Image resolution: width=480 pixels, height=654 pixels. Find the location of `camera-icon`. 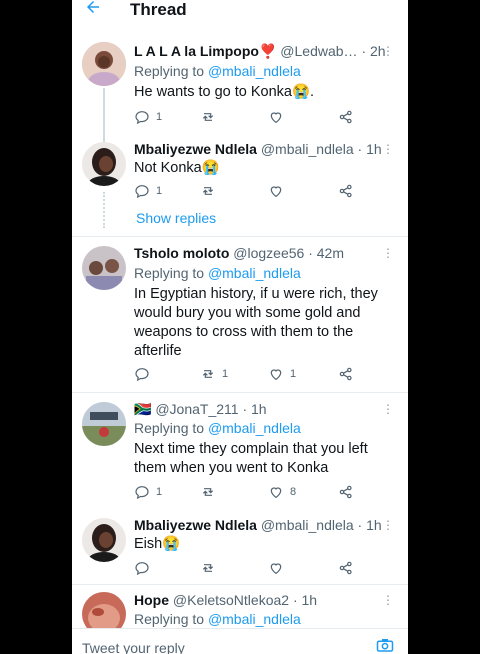

camera-icon is located at coordinates (385, 645).